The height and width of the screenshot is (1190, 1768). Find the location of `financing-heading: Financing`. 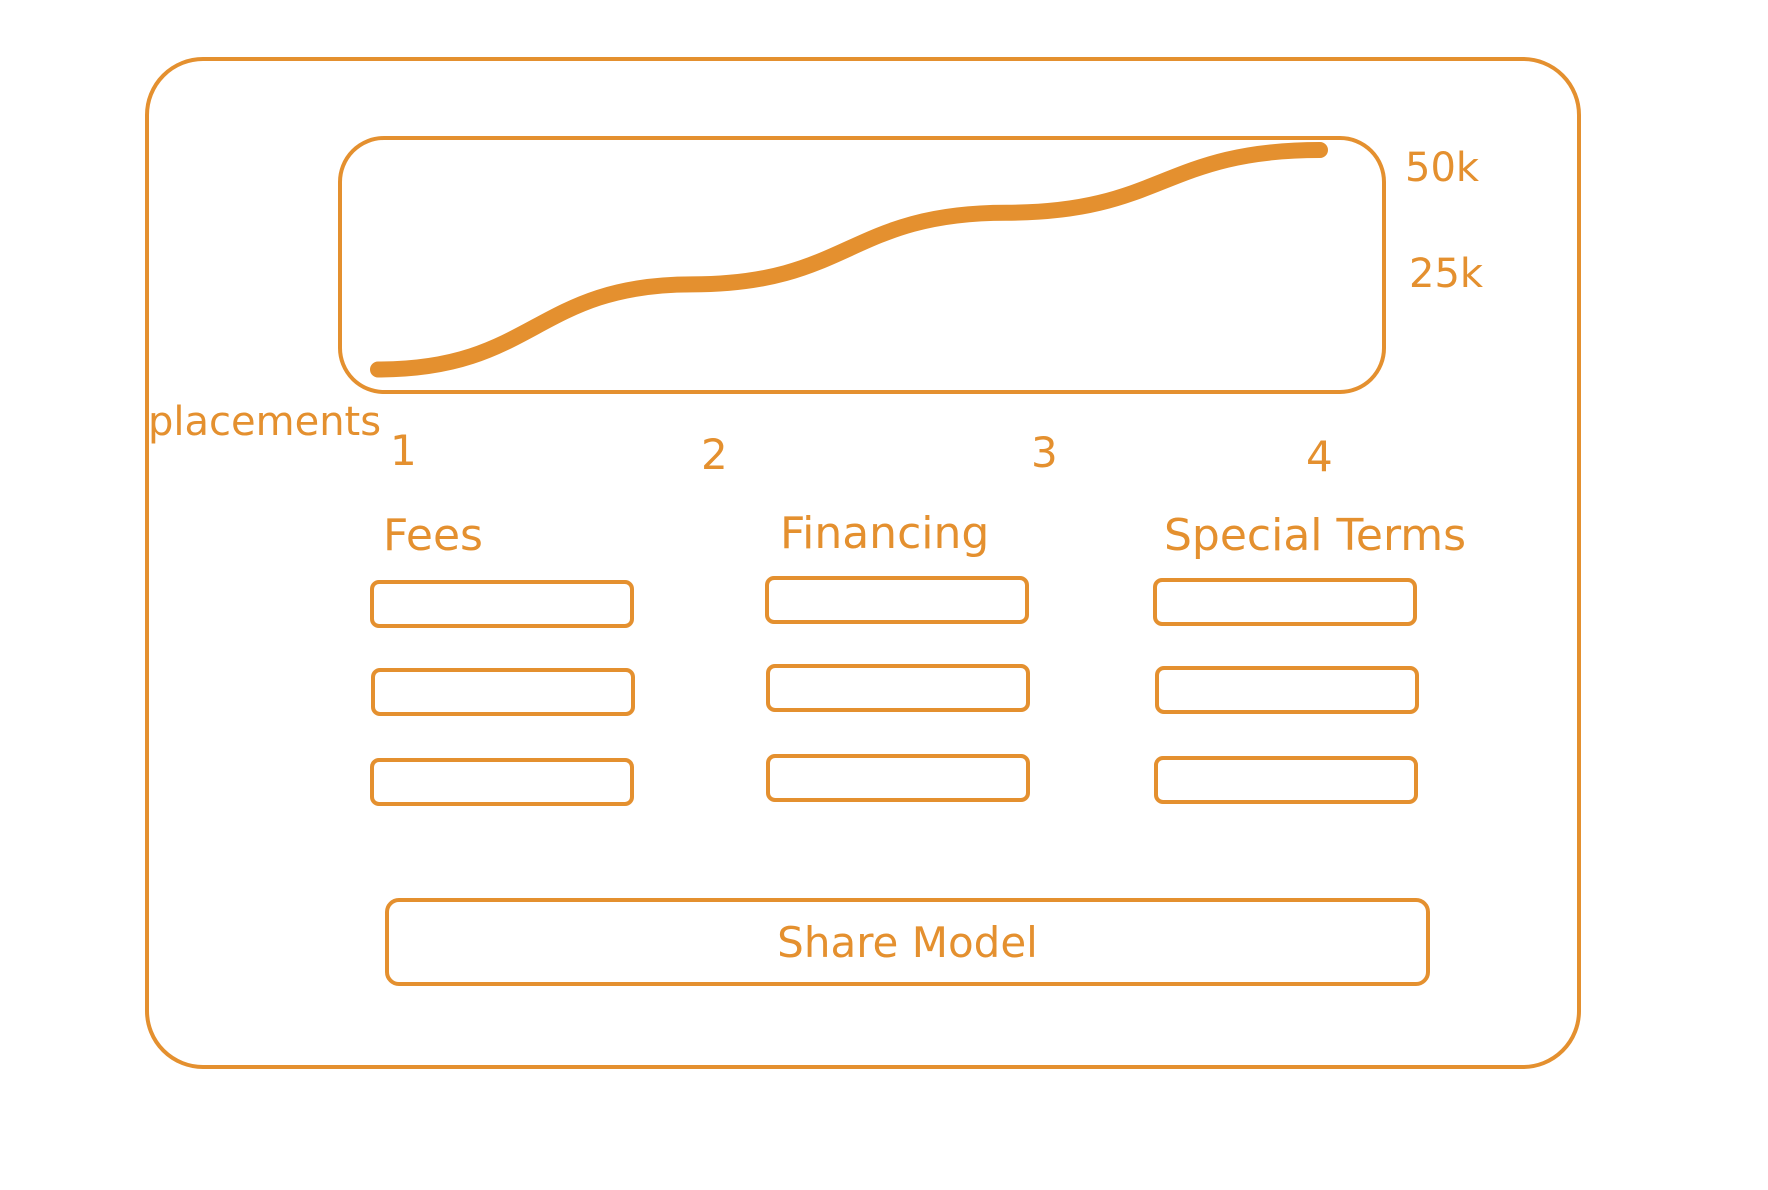

financing-heading: Financing is located at coordinates (885, 533).